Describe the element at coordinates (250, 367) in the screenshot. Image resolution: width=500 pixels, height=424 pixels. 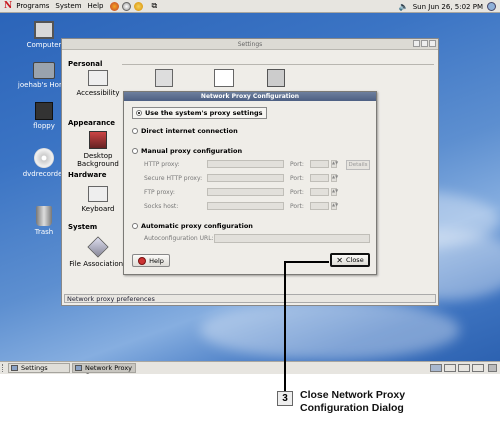
I see `bottom-panel: Settings Network Proxy Co` at that location.